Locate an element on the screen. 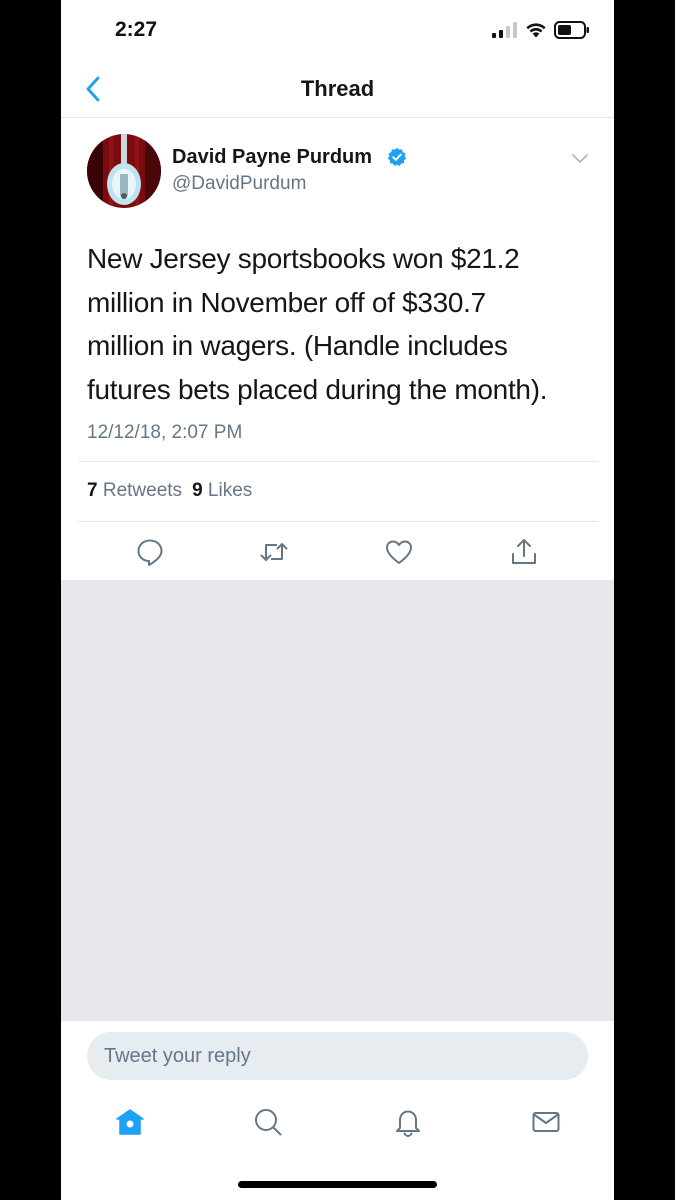 The image size is (675, 1200). status-bar: 2:27 is located at coordinates (337, 30).